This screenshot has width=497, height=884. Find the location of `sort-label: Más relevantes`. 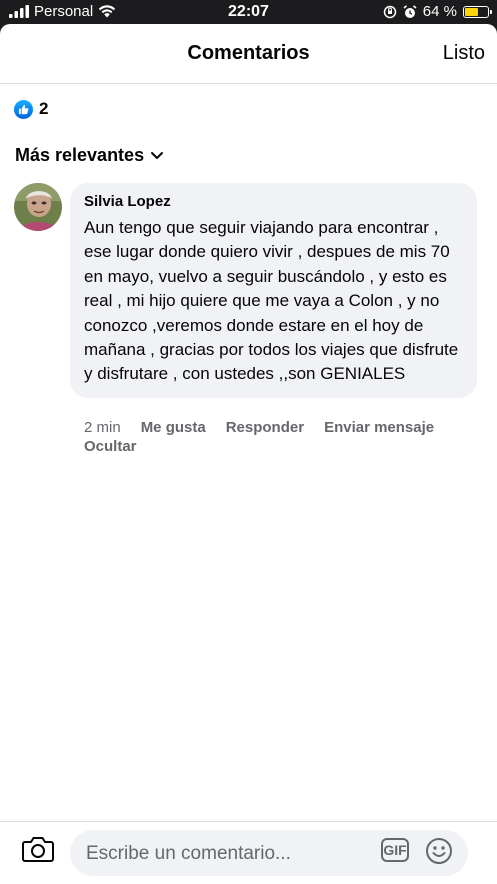

sort-label: Más relevantes is located at coordinates (80, 155).